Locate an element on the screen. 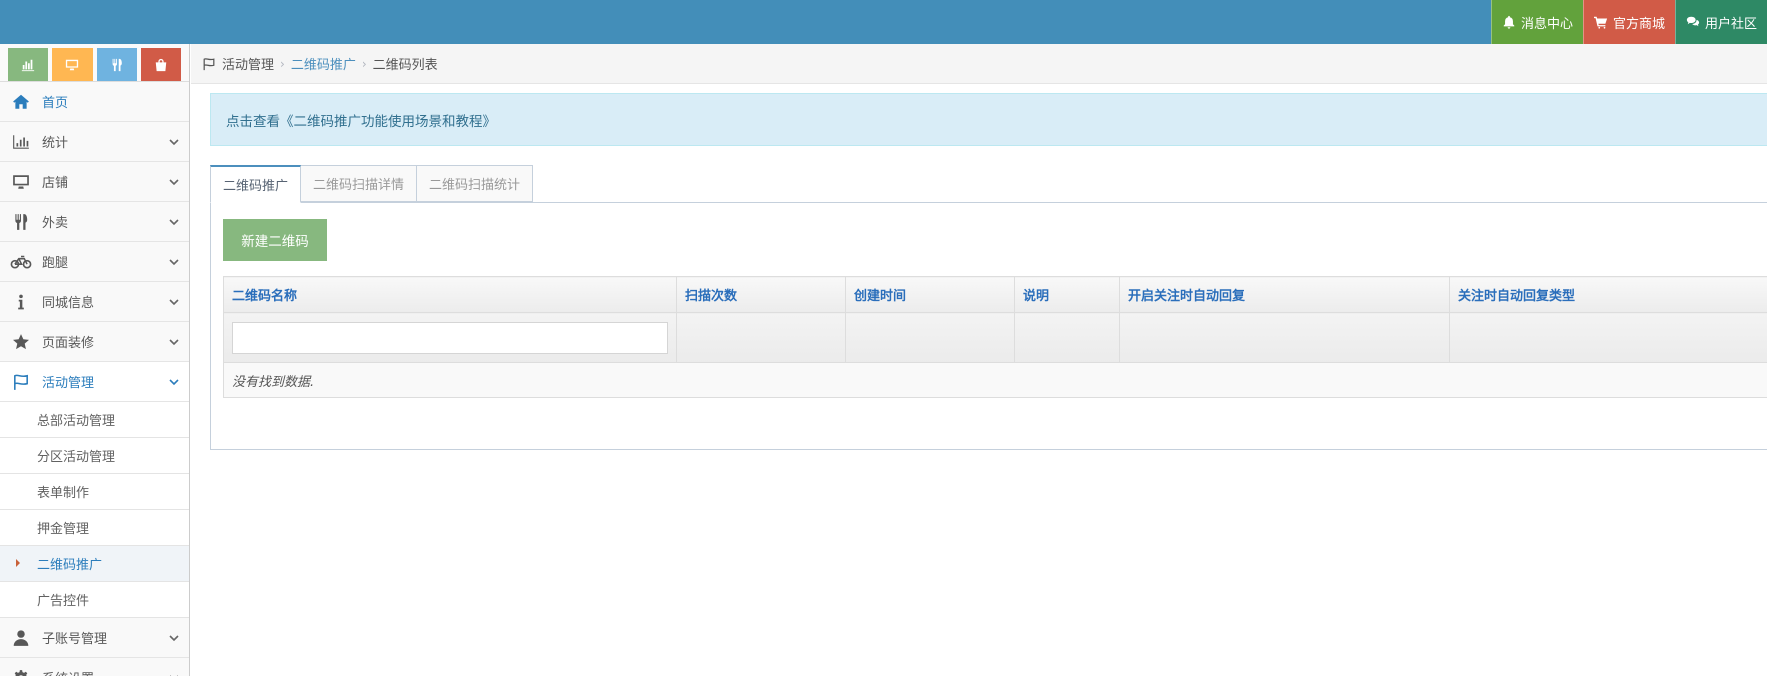 The height and width of the screenshot is (676, 1767). shortcut-desktop-button is located at coordinates (72, 64).